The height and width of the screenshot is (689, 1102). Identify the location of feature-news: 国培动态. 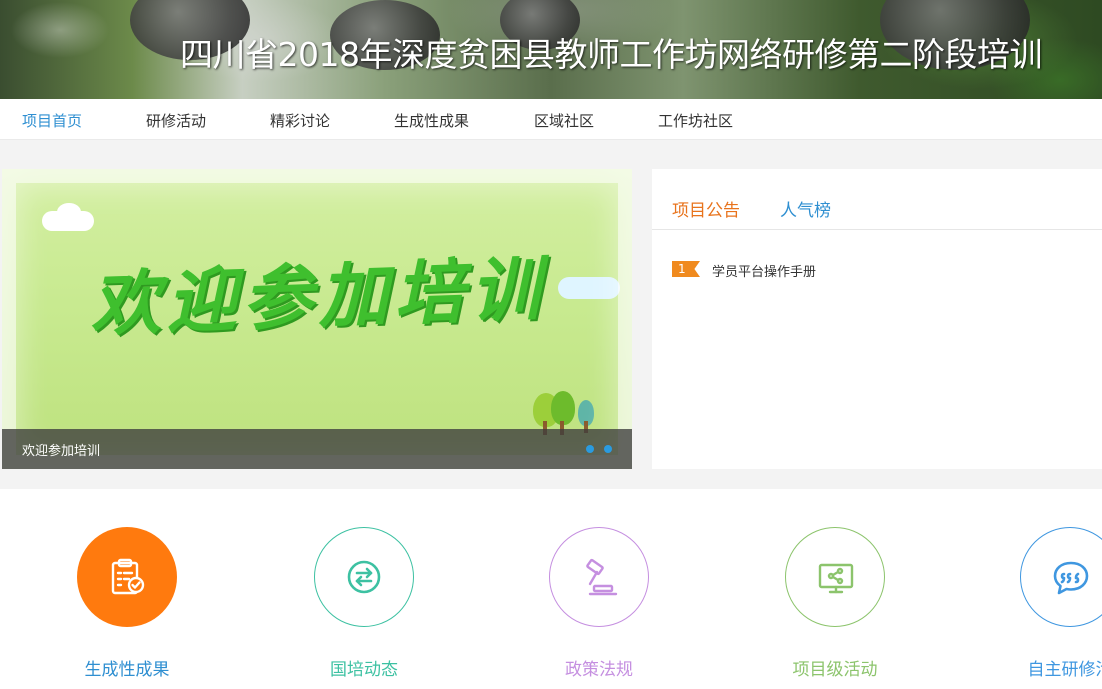
(364, 607).